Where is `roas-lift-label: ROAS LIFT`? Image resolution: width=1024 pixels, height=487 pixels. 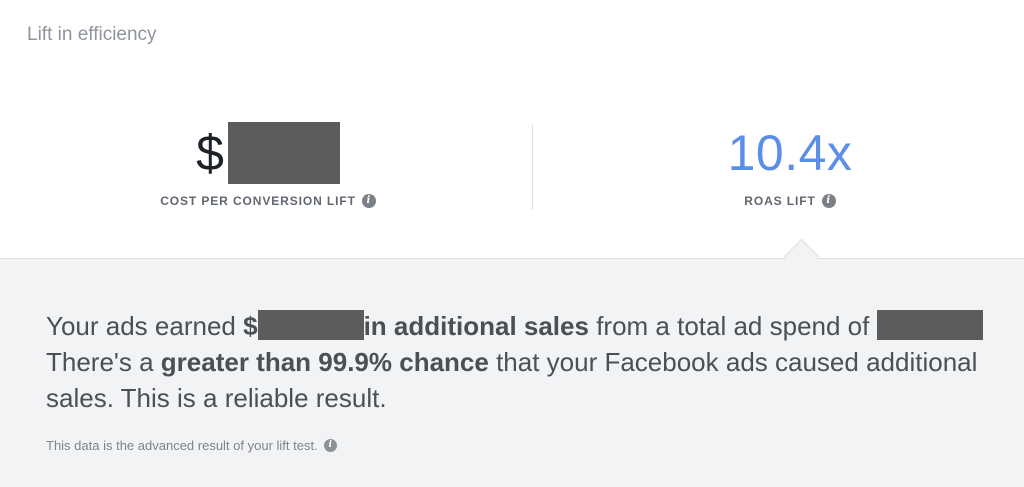 roas-lift-label: ROAS LIFT is located at coordinates (780, 201).